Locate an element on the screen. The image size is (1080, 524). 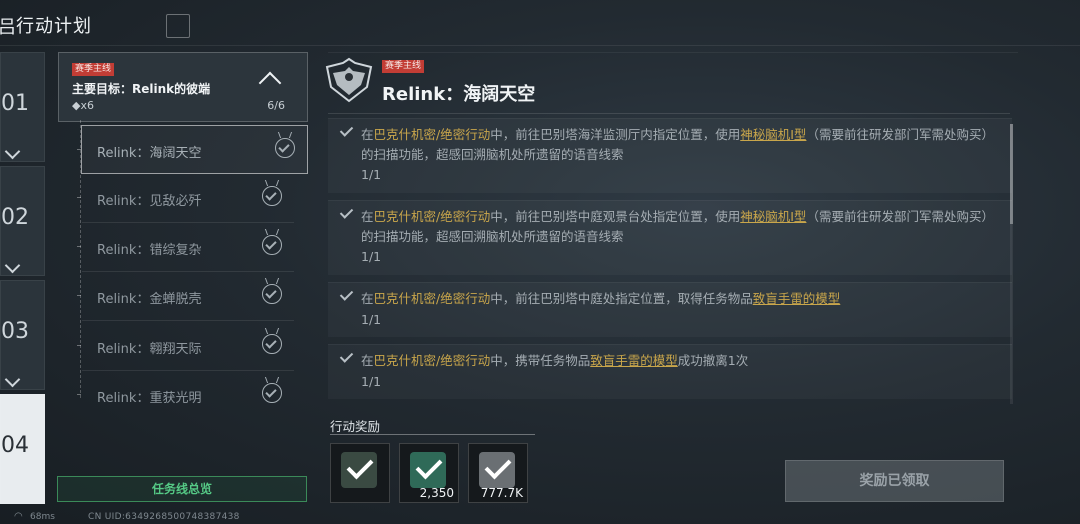
sub-quest-item: Relink：错综复杂 is located at coordinates (185, 247).